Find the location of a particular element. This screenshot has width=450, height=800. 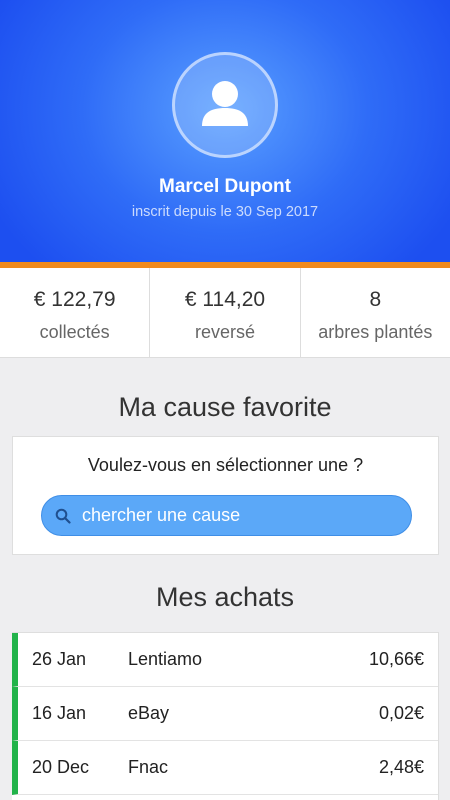

purchase-amount: 2,48€ is located at coordinates (401, 767).